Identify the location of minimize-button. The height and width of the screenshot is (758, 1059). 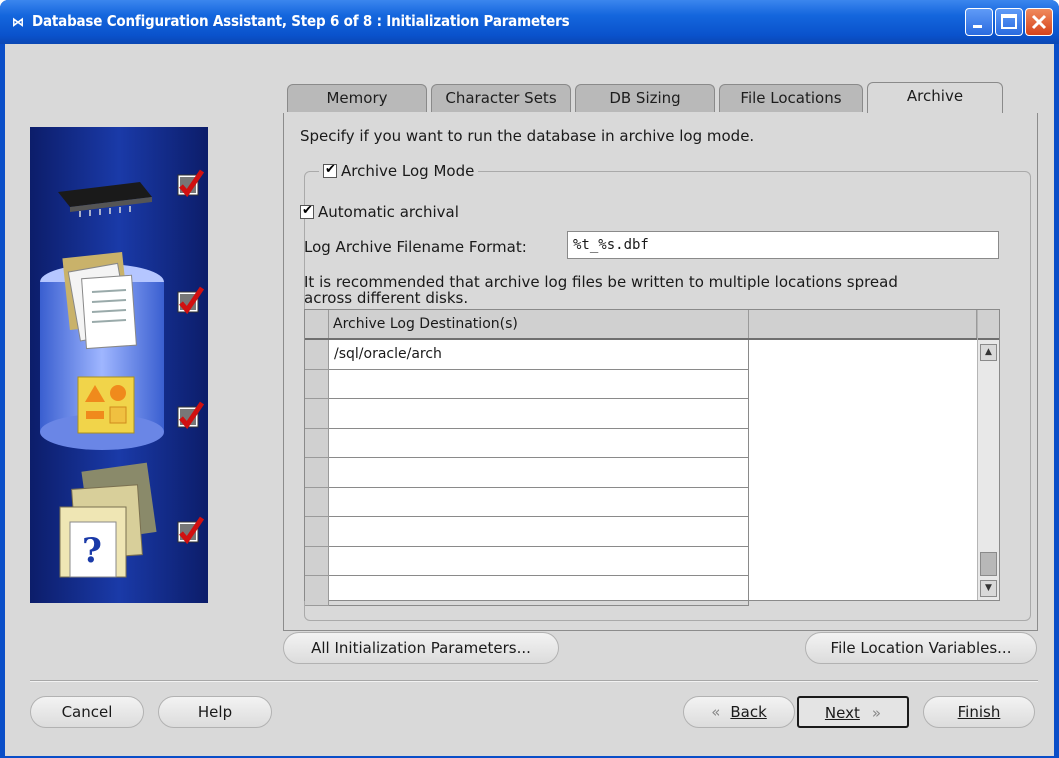
(979, 22).